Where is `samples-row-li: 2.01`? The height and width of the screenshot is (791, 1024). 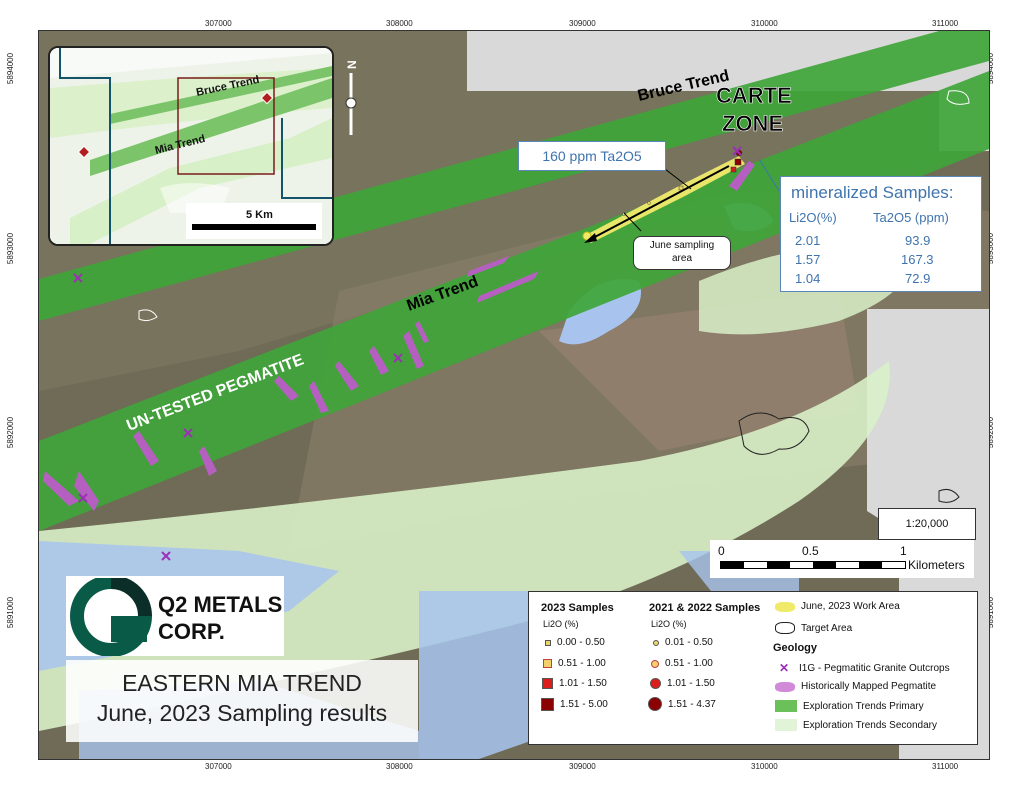
samples-row-li: 2.01 is located at coordinates (808, 240).